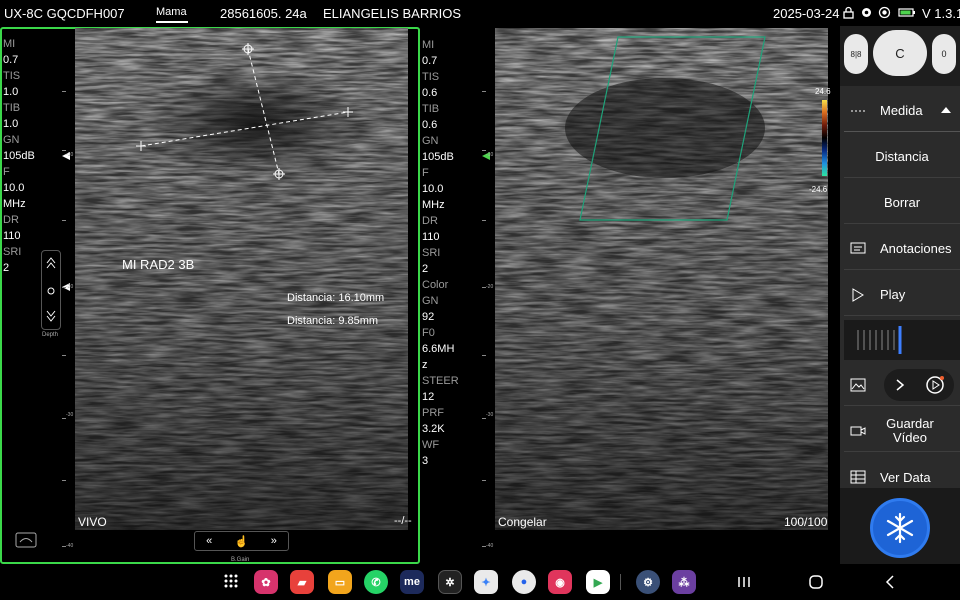  What do you see at coordinates (302, 582) in the screenshot?
I see `notes-app-icon: ▰` at bounding box center [302, 582].